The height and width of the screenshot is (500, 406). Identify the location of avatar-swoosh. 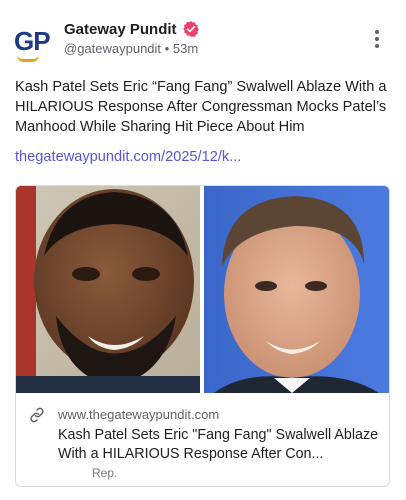
(28, 58).